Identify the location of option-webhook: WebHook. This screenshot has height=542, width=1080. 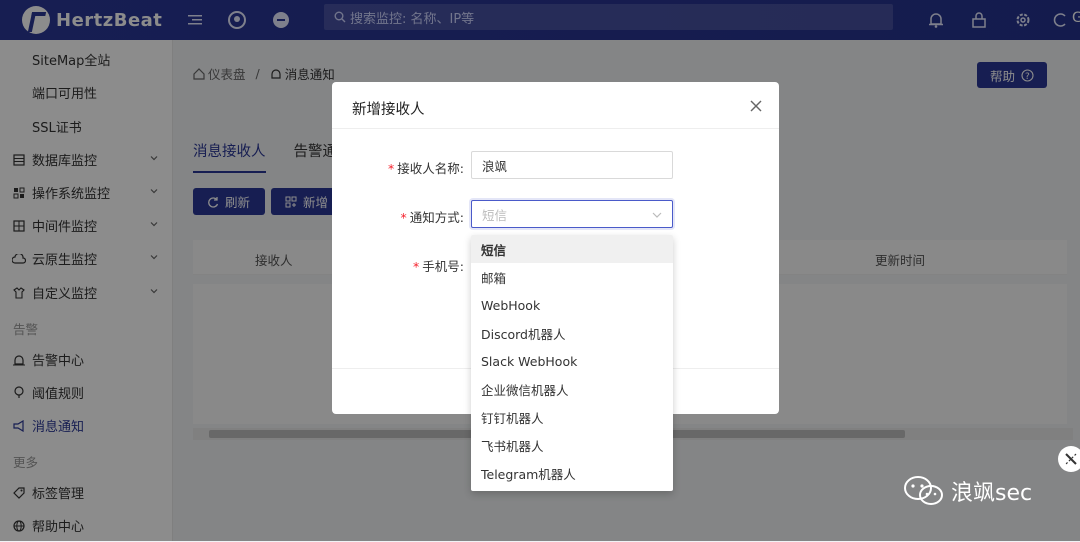
(572, 305).